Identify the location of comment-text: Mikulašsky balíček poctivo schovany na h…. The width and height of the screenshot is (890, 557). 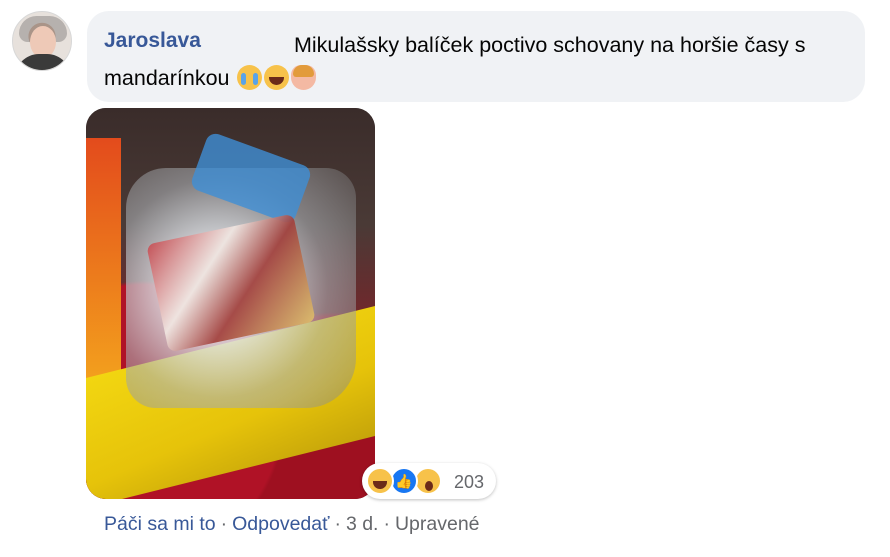
(455, 61).